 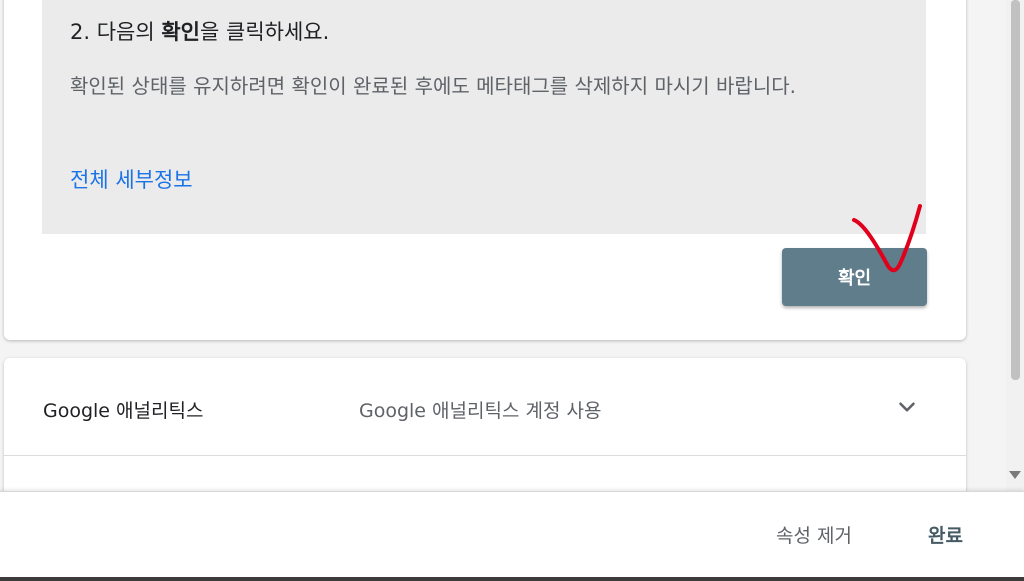 What do you see at coordinates (1015, 475) in the screenshot?
I see `scroll-down-arrow-icon` at bounding box center [1015, 475].